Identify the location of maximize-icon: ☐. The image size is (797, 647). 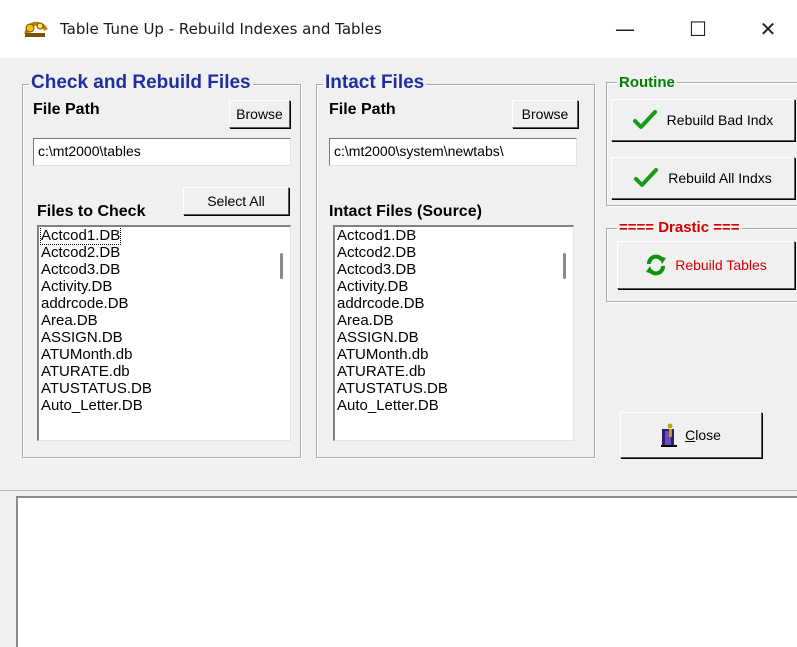
(698, 29).